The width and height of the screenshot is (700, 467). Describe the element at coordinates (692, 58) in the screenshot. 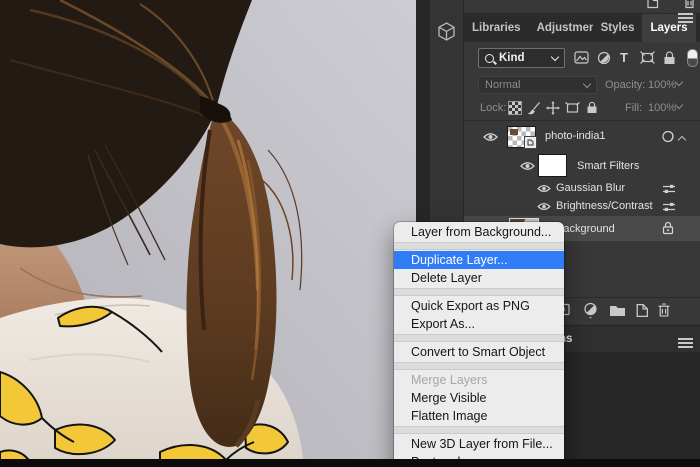

I see `filter-toggle-switch` at that location.